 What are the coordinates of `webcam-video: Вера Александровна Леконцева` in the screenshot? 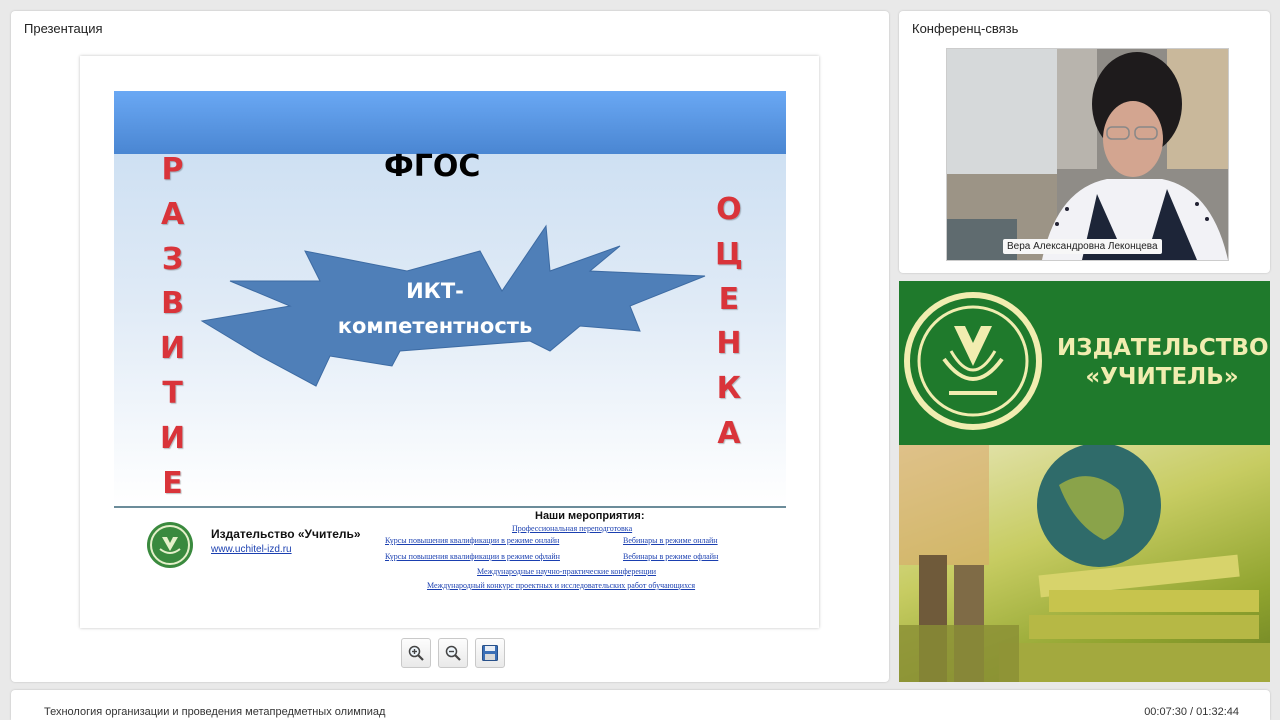 It's located at (1087, 154).